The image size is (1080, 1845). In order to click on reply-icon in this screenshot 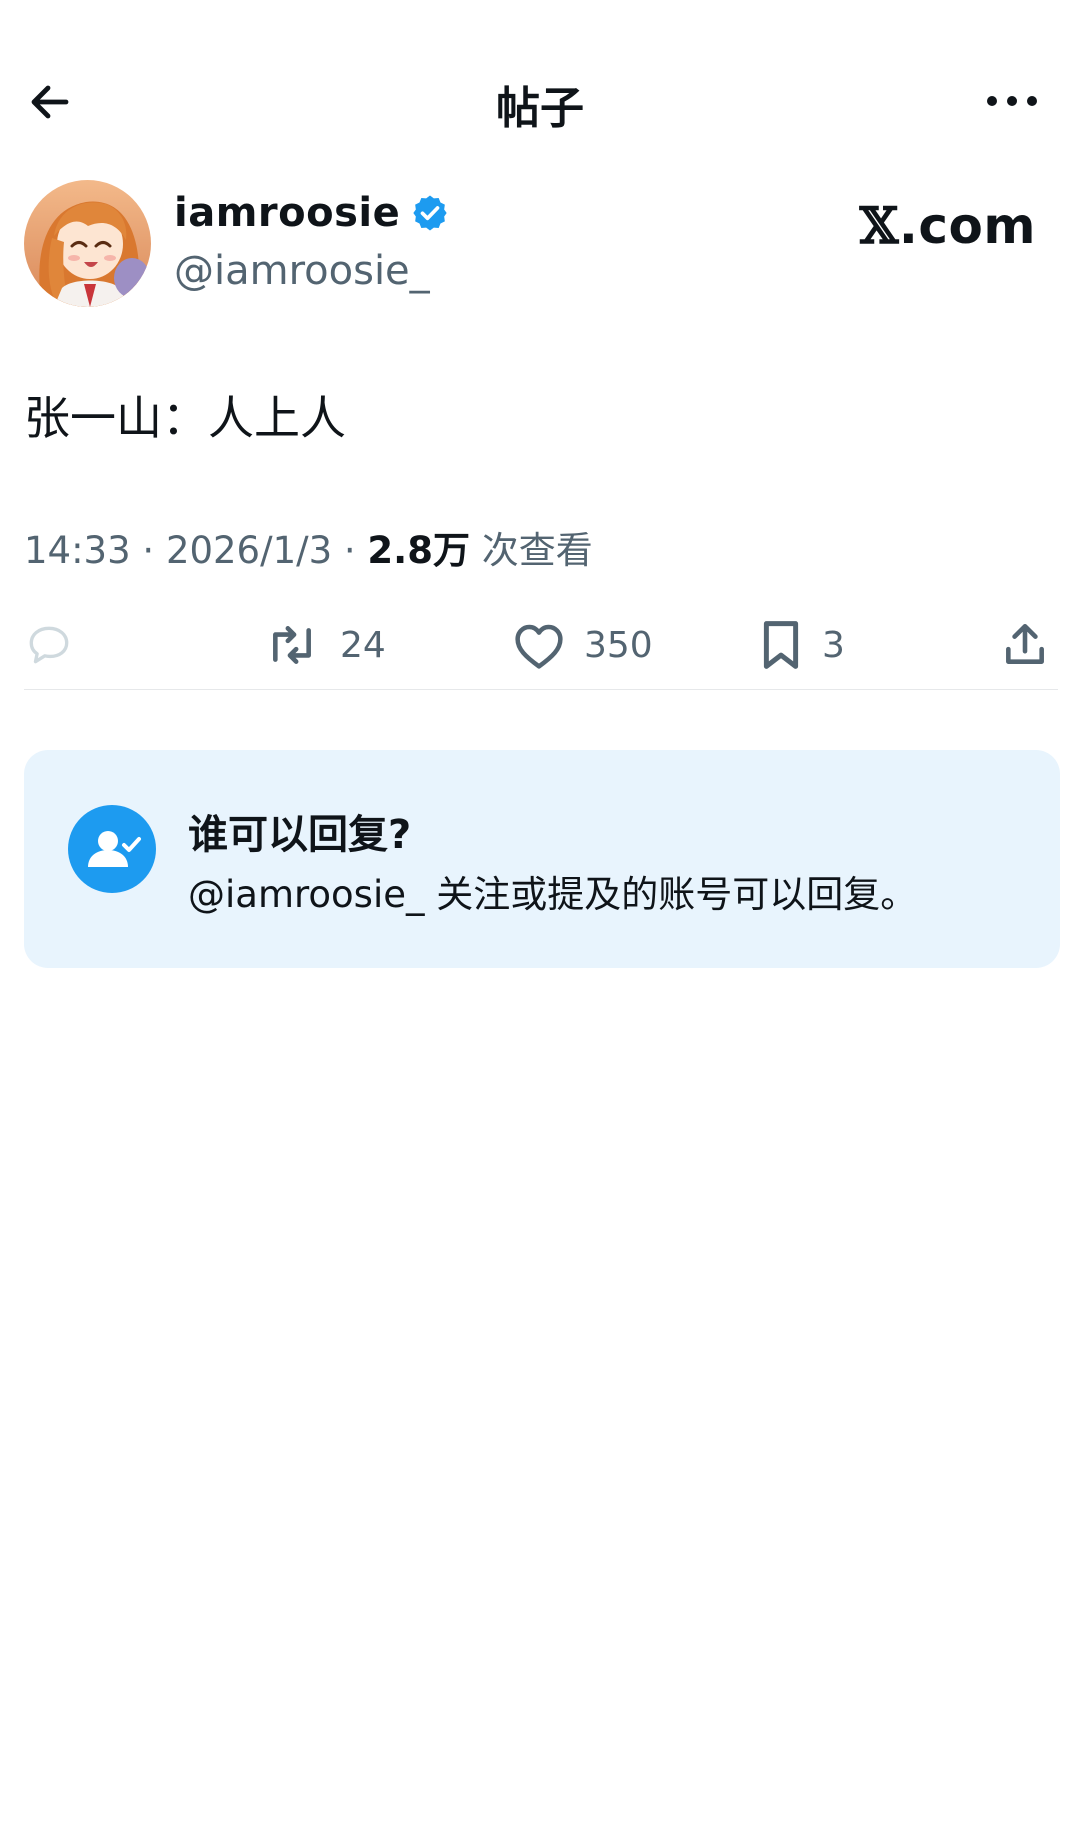, I will do `click(49, 645)`.